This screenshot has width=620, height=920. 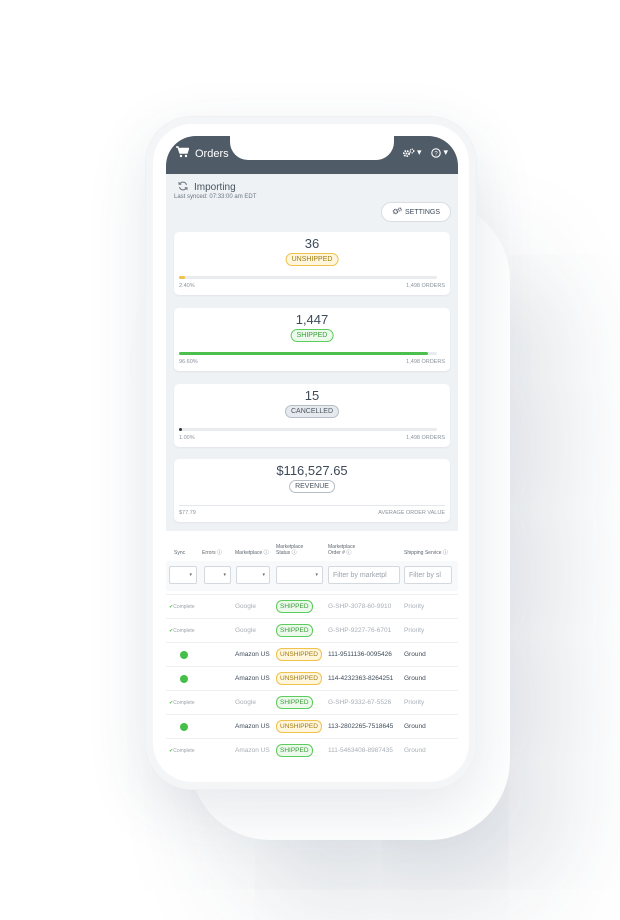 I want to click on shipped-card: 1,447 SHIPPED 96.60% 1,498 ORDERS, so click(x=312, y=339).